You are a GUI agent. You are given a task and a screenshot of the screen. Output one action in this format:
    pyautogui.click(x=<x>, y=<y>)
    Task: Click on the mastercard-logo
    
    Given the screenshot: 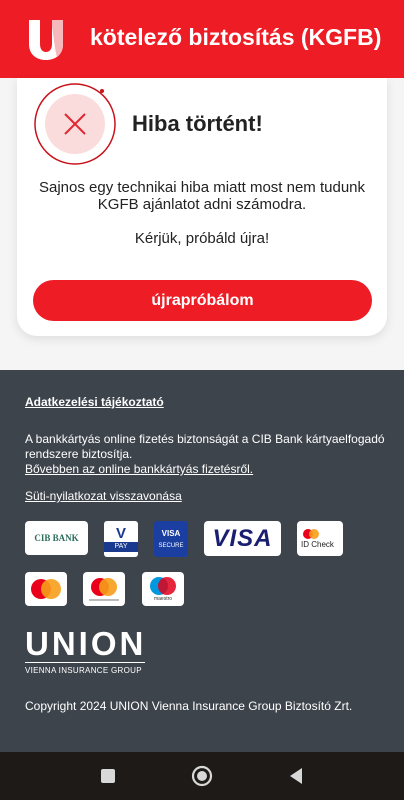 What is the action you would take?
    pyautogui.click(x=46, y=589)
    